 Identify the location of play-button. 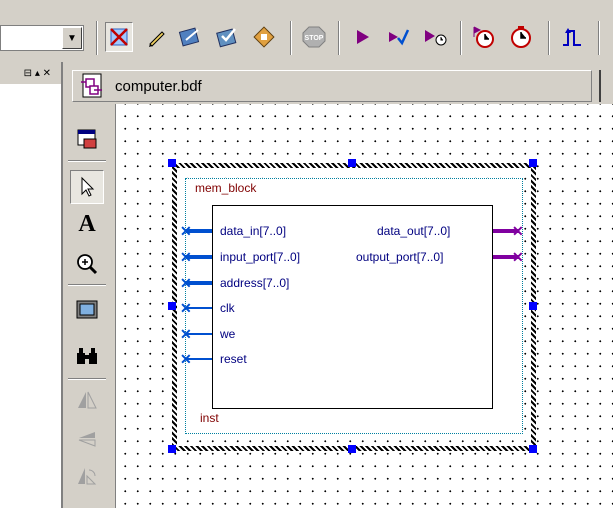
(362, 37).